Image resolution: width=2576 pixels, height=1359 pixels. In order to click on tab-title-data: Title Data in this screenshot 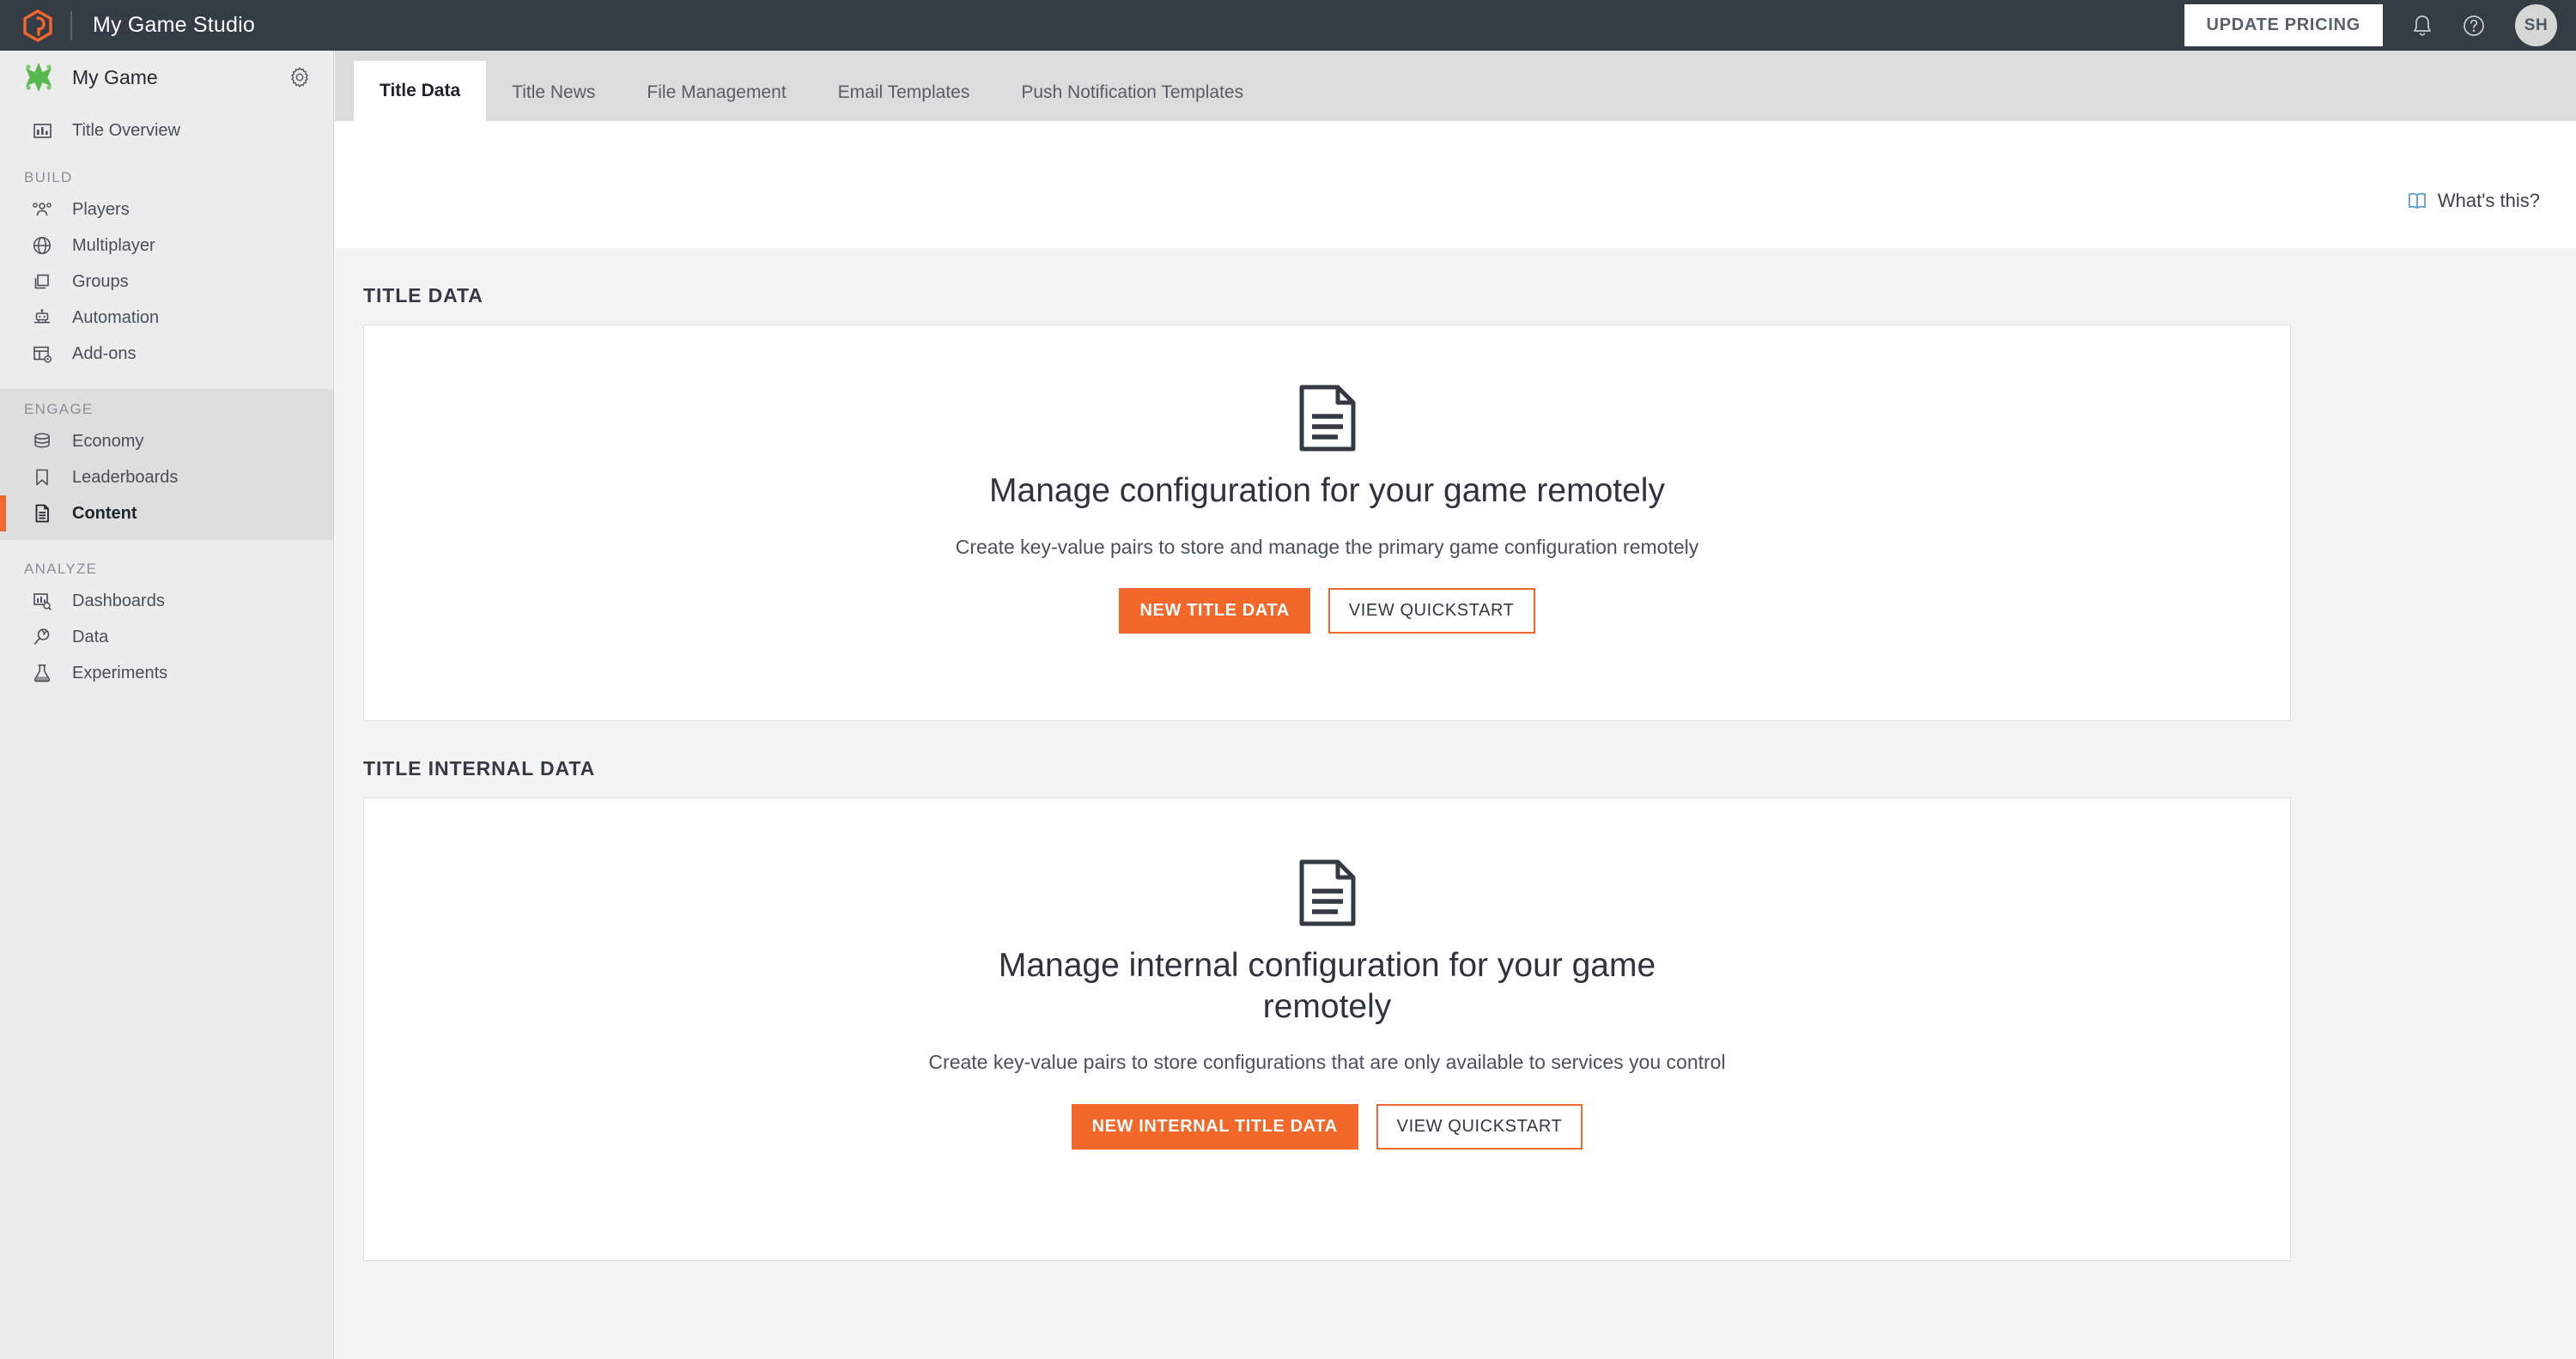, I will do `click(420, 91)`.